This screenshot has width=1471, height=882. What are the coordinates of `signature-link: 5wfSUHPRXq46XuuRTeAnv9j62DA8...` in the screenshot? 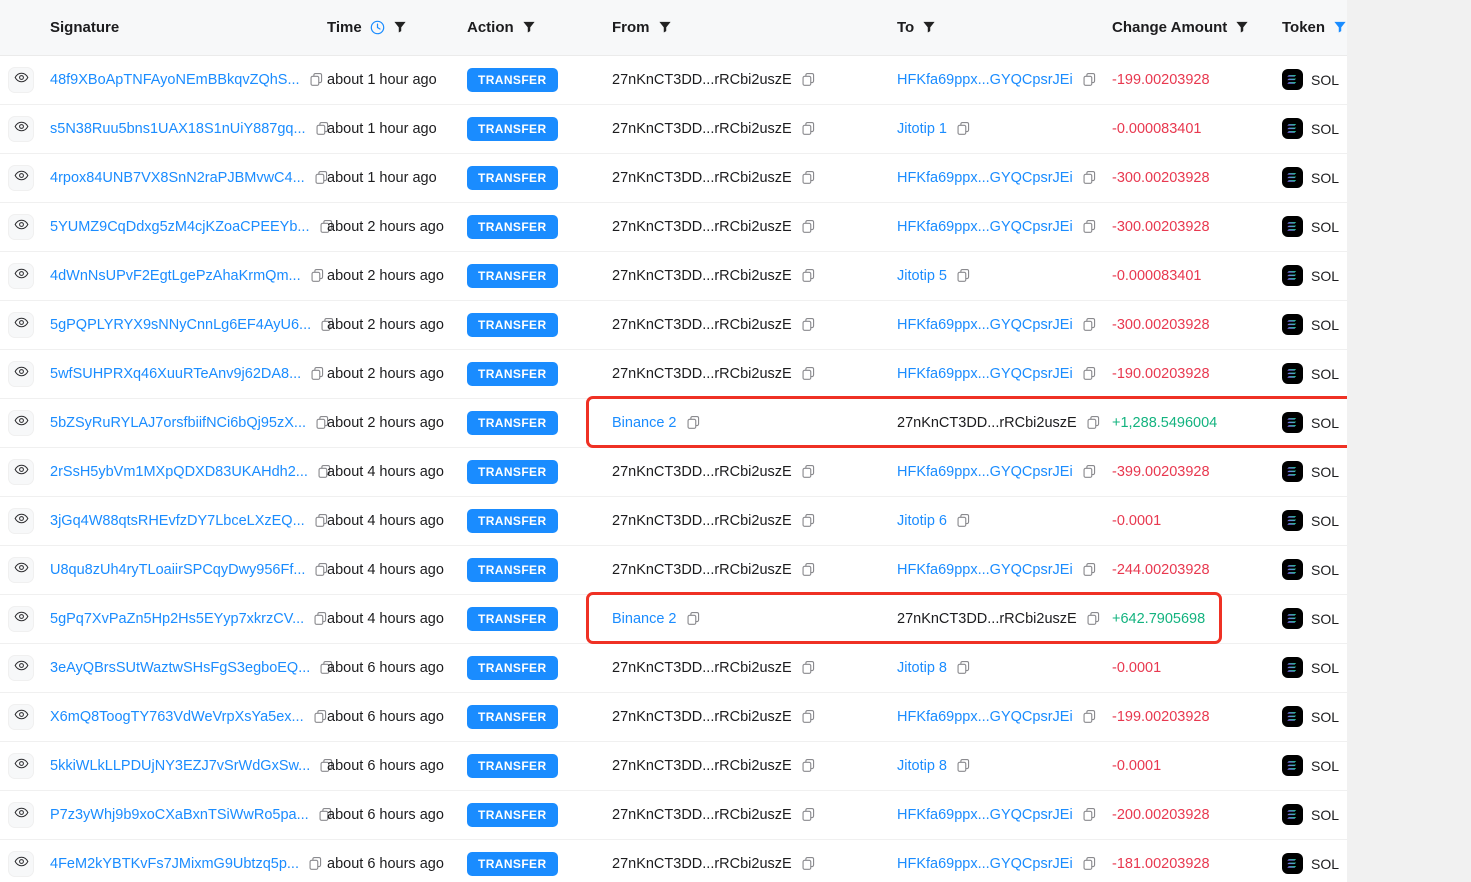 It's located at (175, 374).